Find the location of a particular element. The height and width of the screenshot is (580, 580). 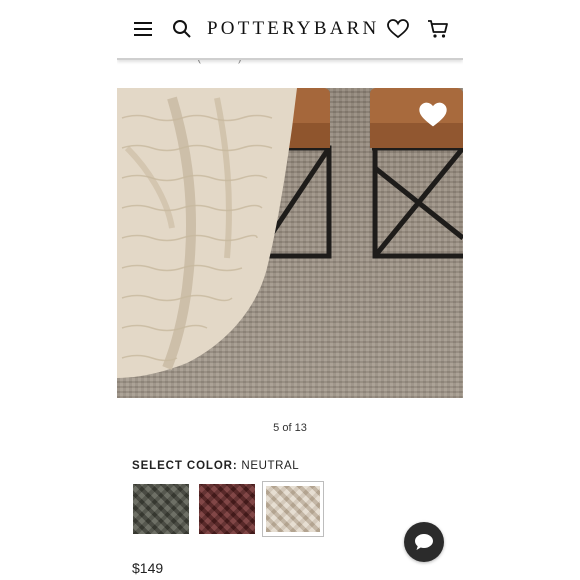

color-swatch-neutral is located at coordinates (293, 509).